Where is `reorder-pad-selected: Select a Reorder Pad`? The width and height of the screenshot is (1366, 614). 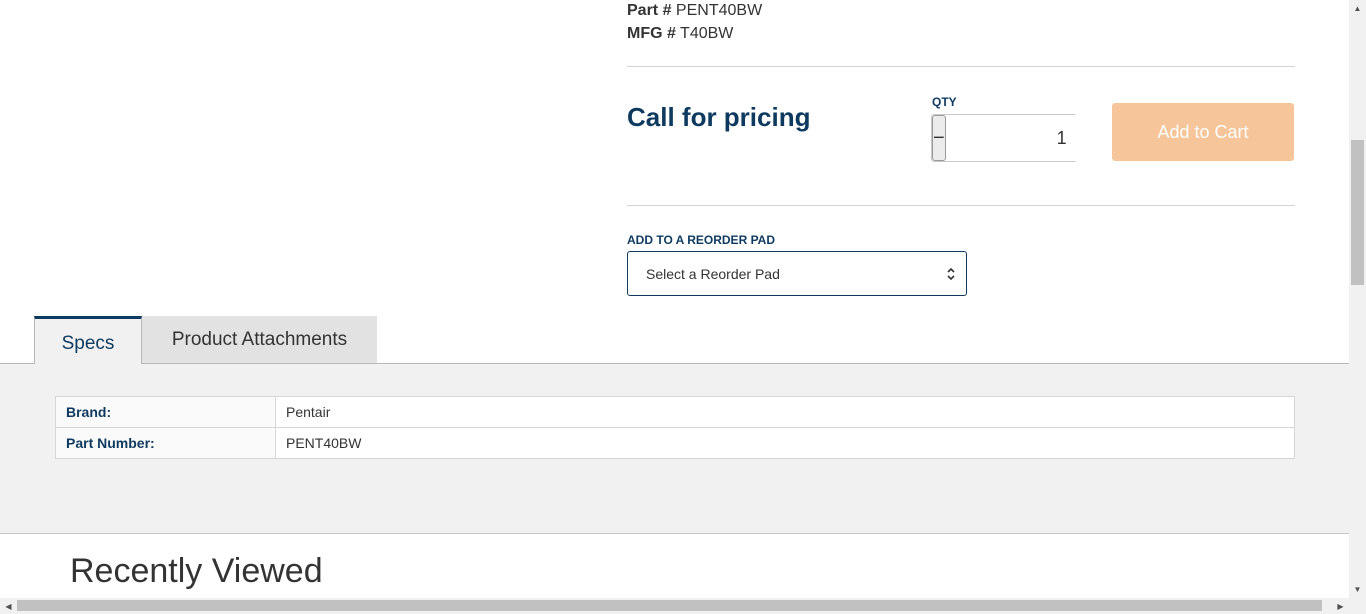
reorder-pad-selected: Select a Reorder Pad is located at coordinates (713, 273).